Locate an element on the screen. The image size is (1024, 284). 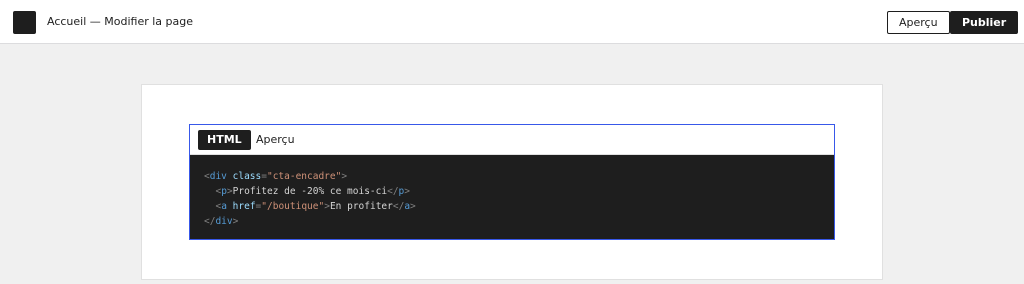
code-line-2: <p>Profitez de -20% ce mois-ci</p> is located at coordinates (313, 191).